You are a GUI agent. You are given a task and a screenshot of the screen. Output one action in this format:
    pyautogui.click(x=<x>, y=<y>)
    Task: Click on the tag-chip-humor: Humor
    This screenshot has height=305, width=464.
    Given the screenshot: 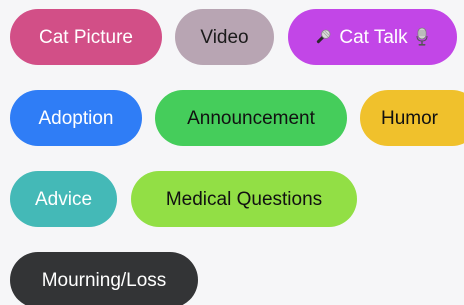 What is the action you would take?
    pyautogui.click(x=412, y=118)
    